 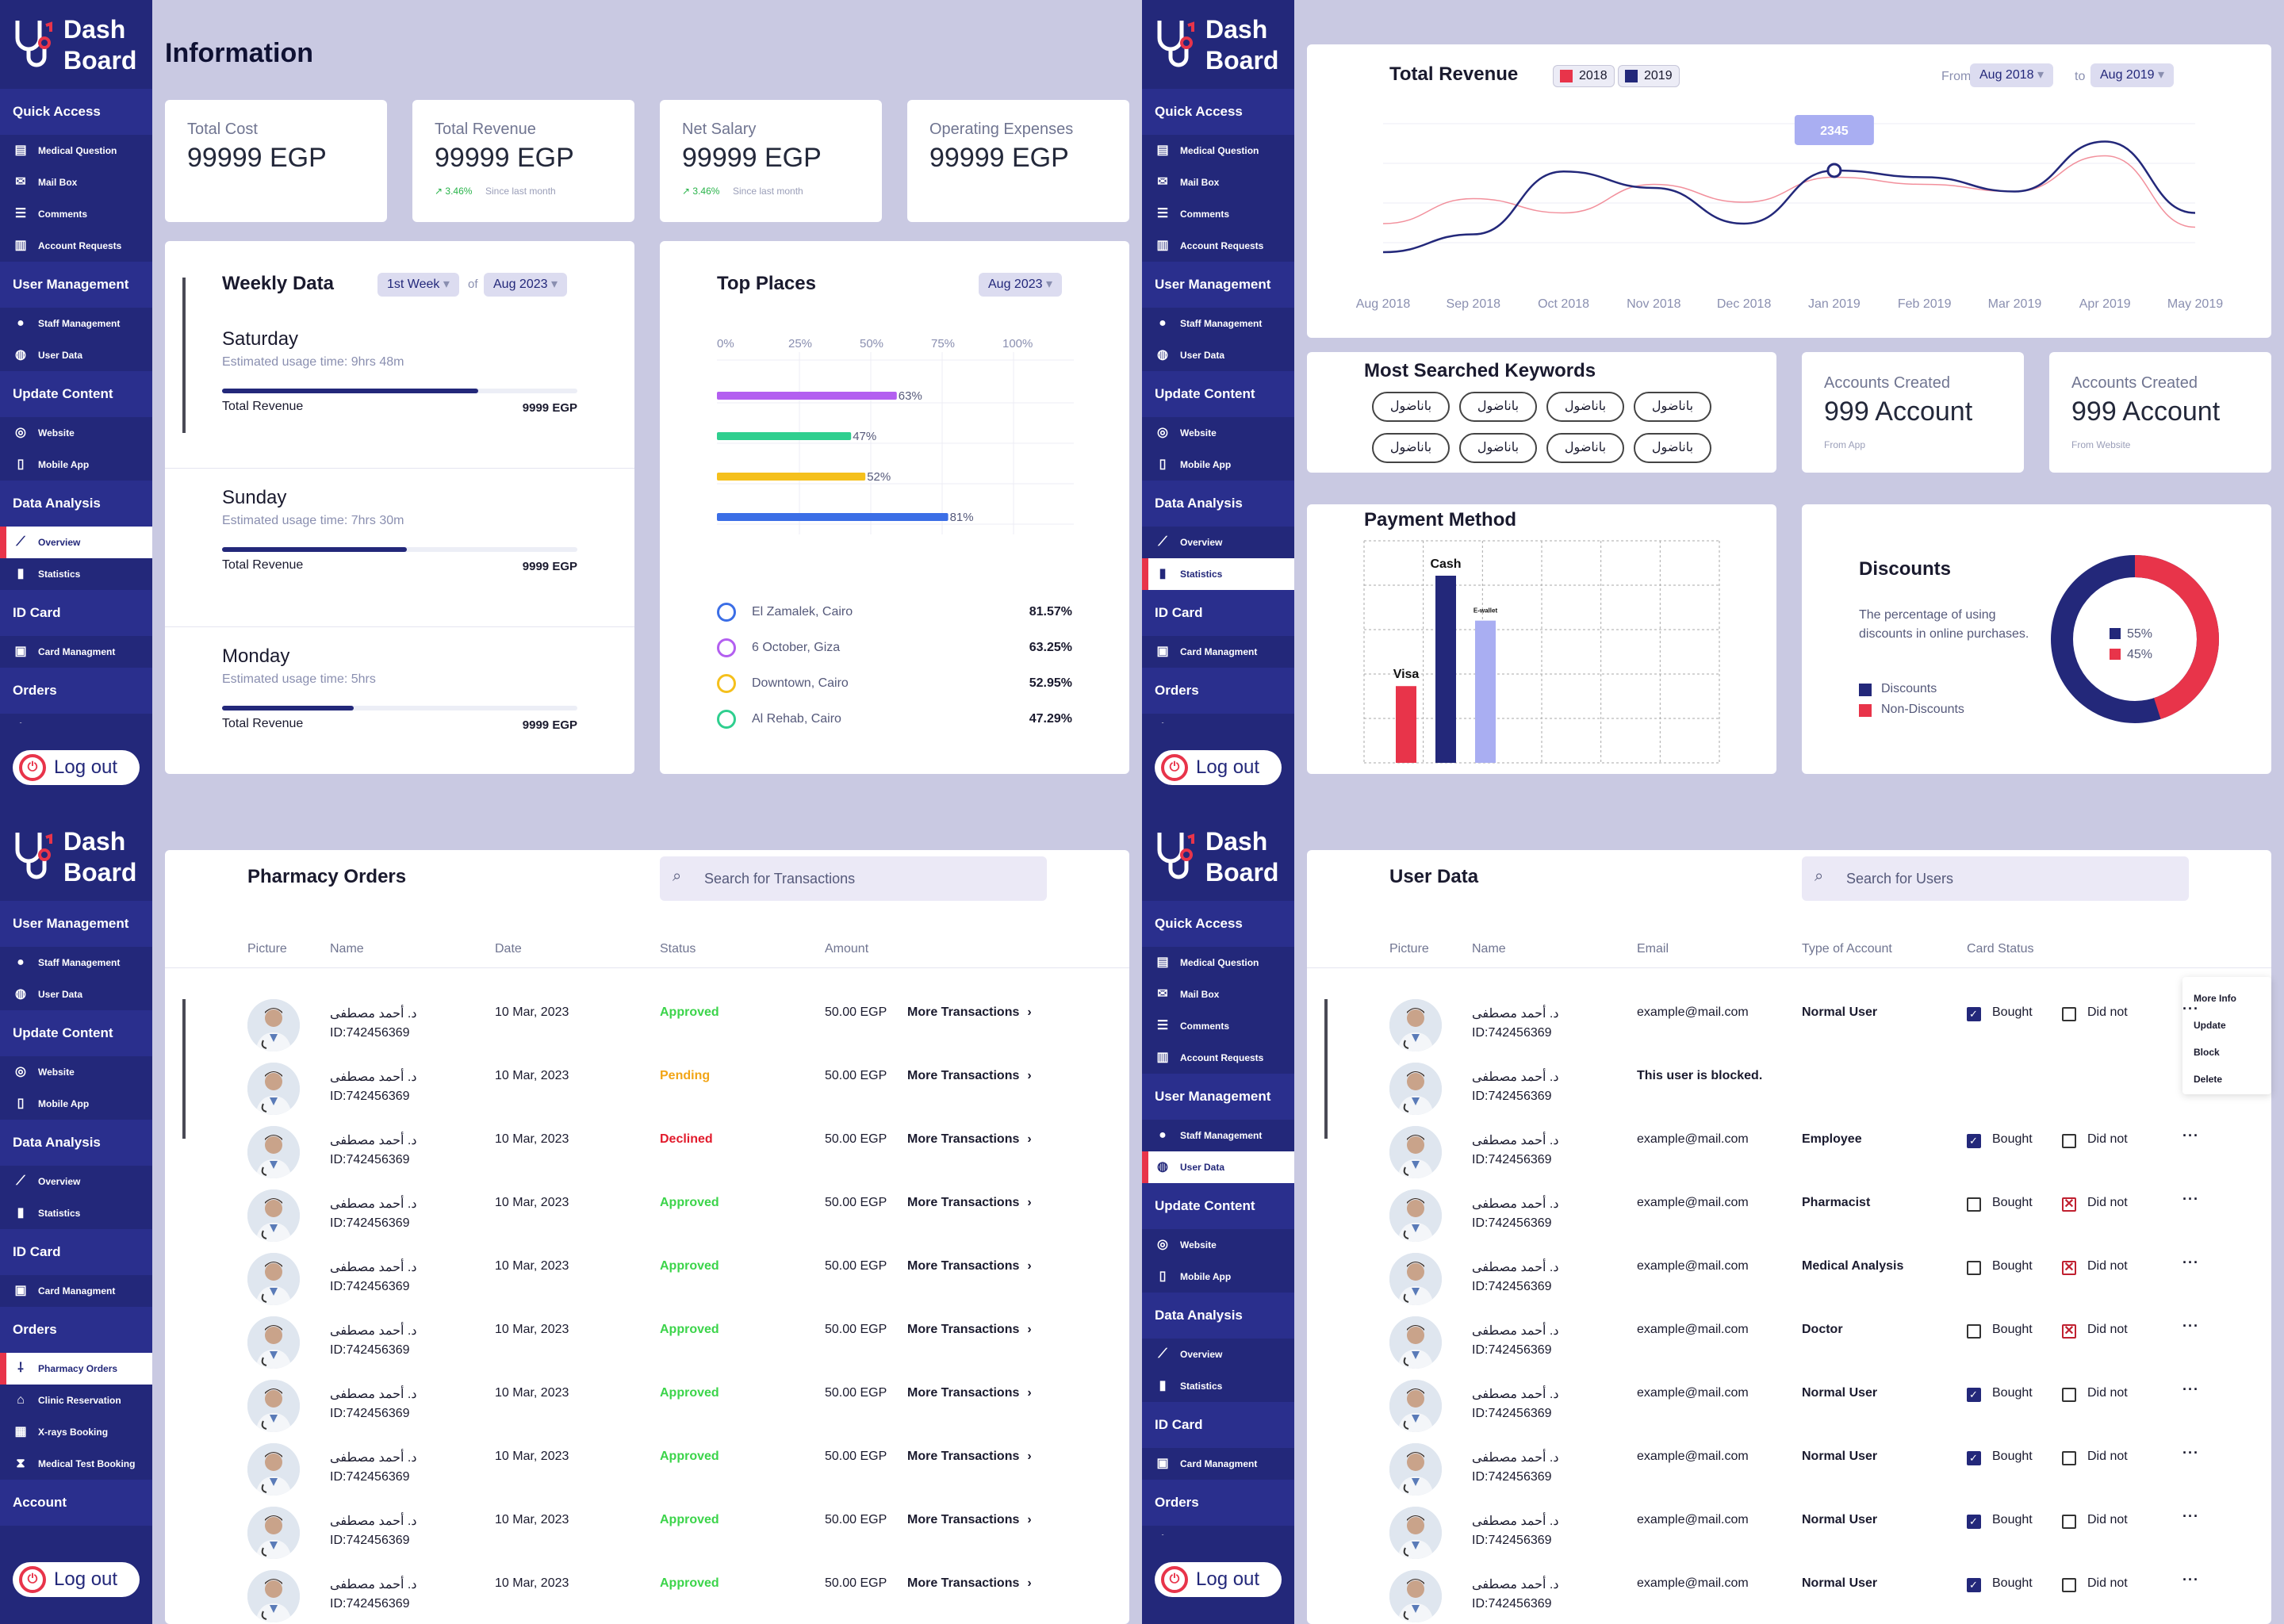 I want to click on users-search-input: Search for Users, so click(x=1995, y=878).